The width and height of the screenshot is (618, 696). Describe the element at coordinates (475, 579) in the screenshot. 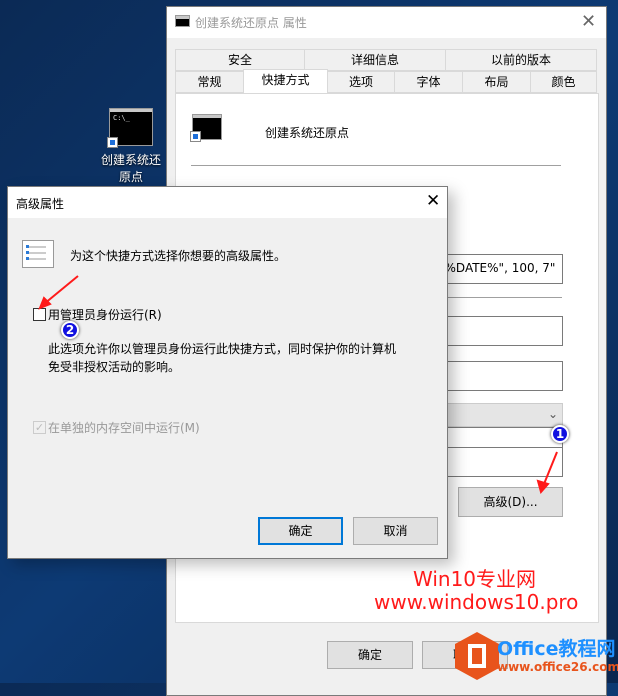

I see `watermark-line1: Win10专业网` at that location.